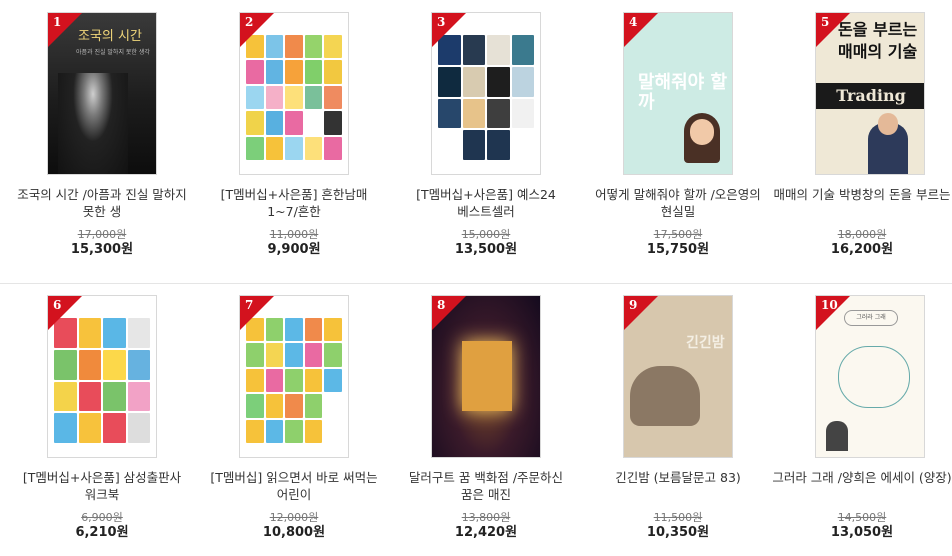 The image size is (952, 556). Describe the element at coordinates (862, 249) in the screenshot. I see `sale-price: 16,200원` at that location.